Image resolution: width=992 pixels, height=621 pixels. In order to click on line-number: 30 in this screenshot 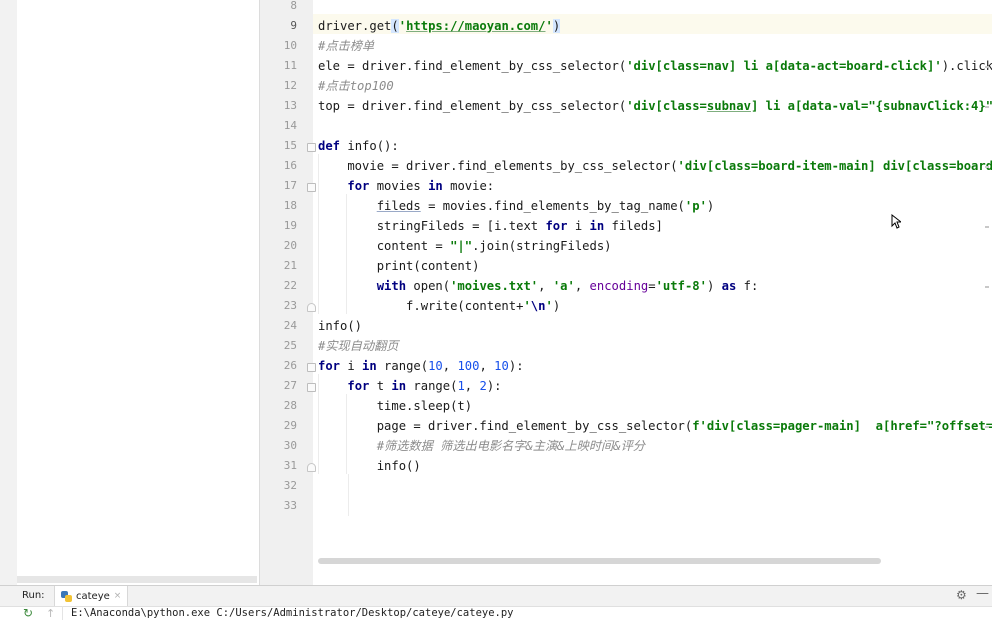, I will do `click(290, 445)`.